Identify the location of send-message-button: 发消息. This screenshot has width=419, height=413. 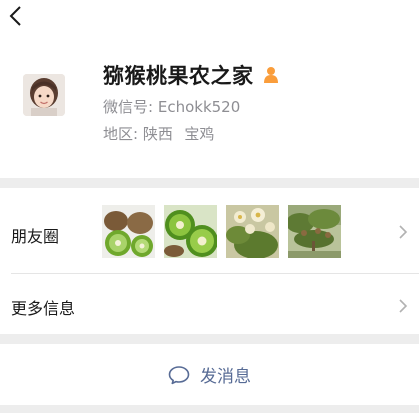
(209, 374).